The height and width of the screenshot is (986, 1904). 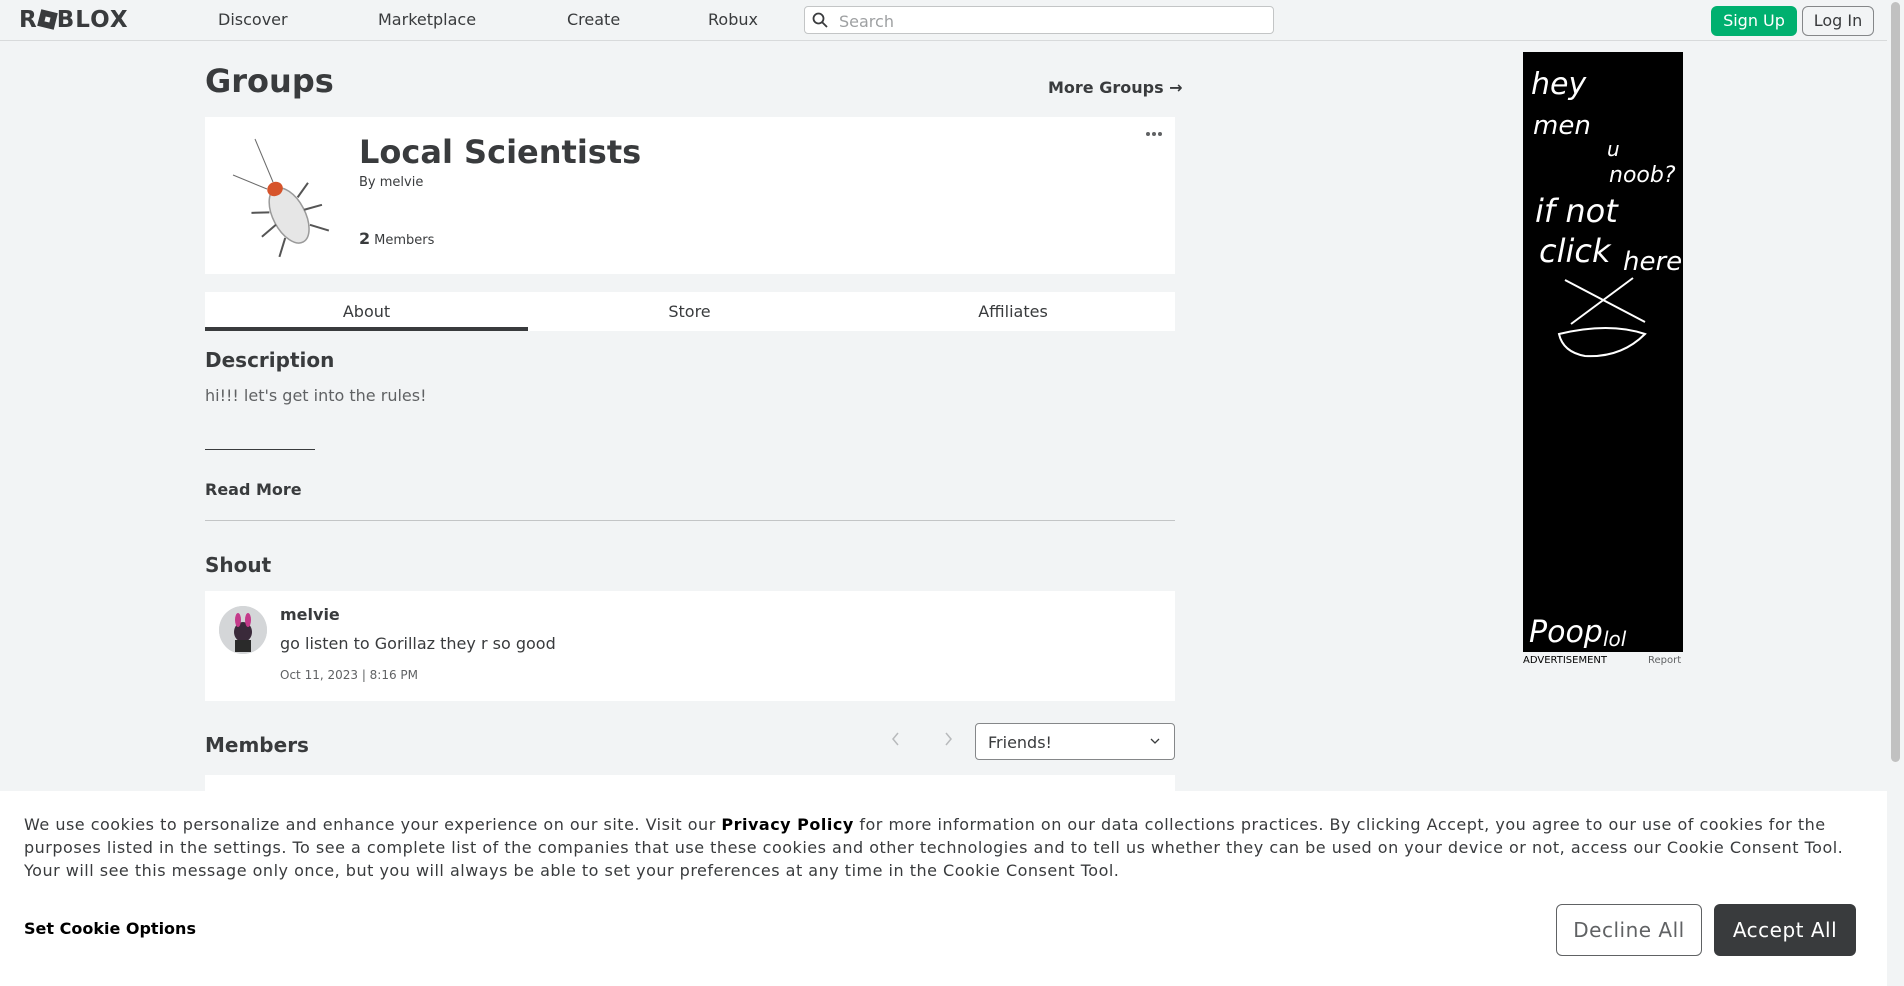 I want to click on ad-text-u: u, so click(x=1613, y=149).